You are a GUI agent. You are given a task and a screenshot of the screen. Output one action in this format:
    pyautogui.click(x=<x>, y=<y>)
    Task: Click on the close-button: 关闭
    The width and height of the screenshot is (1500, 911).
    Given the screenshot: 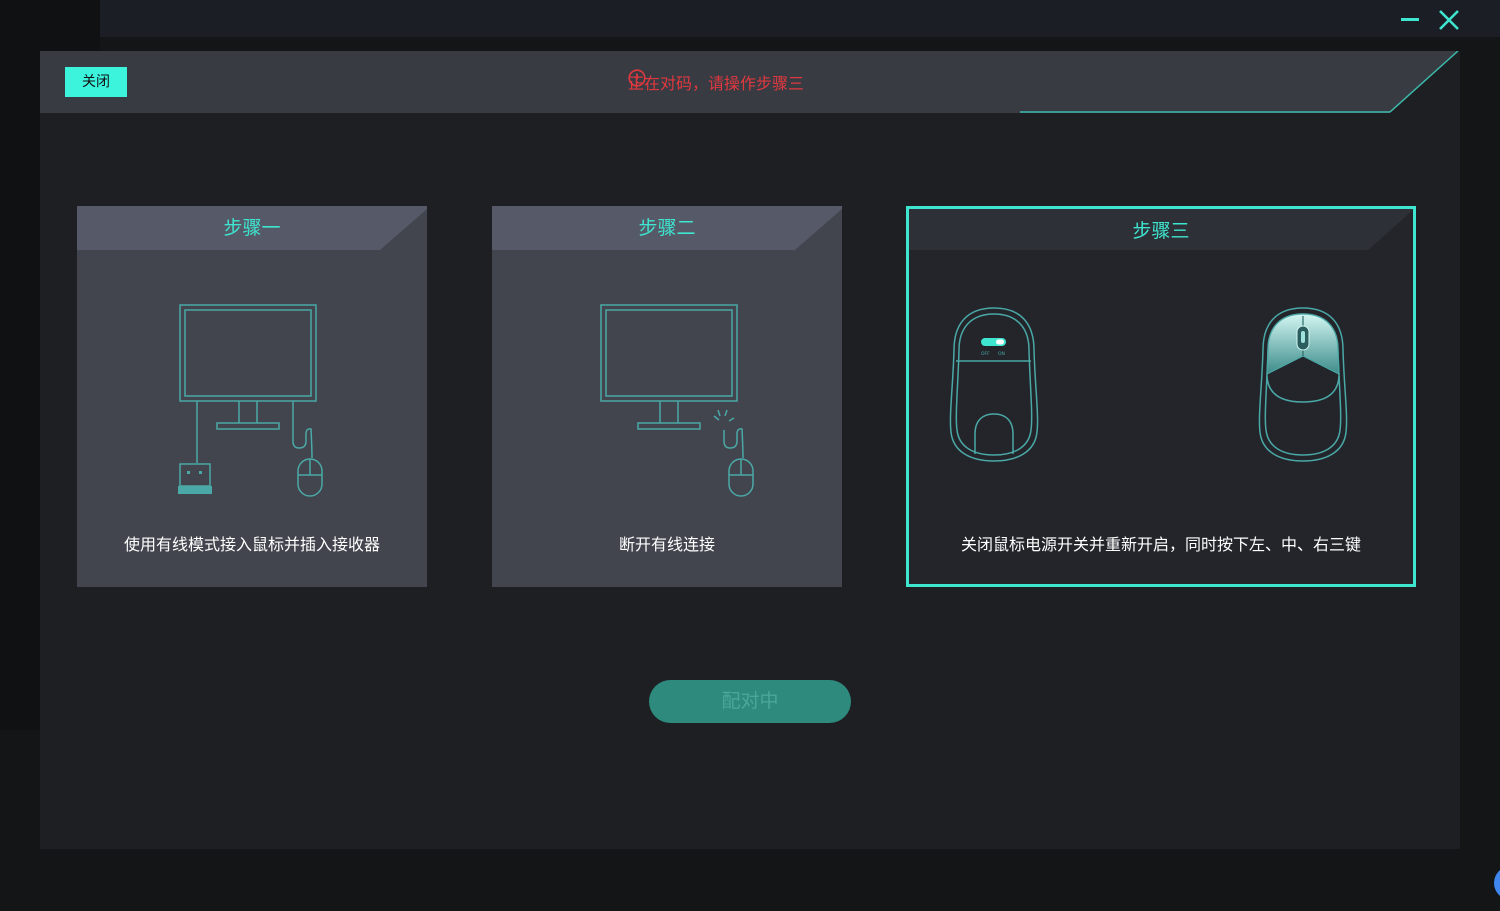 What is the action you would take?
    pyautogui.click(x=96, y=82)
    